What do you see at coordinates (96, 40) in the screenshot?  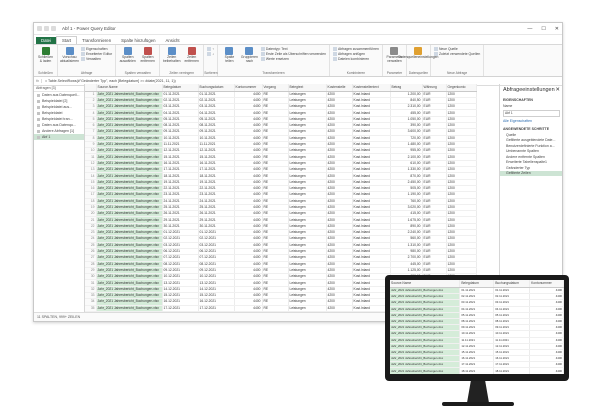 I see `tab-transform: Transformieren` at bounding box center [96, 40].